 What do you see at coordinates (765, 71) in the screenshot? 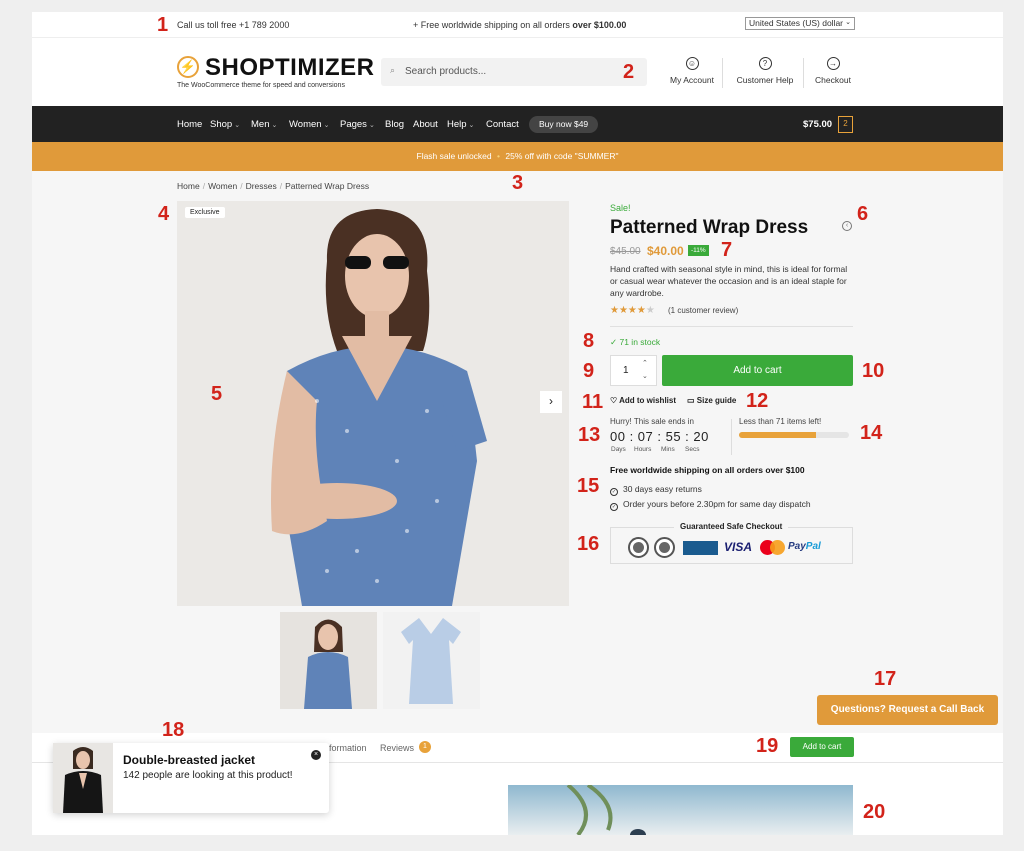
I see `customer-help-link: ? Customer Help` at bounding box center [765, 71].